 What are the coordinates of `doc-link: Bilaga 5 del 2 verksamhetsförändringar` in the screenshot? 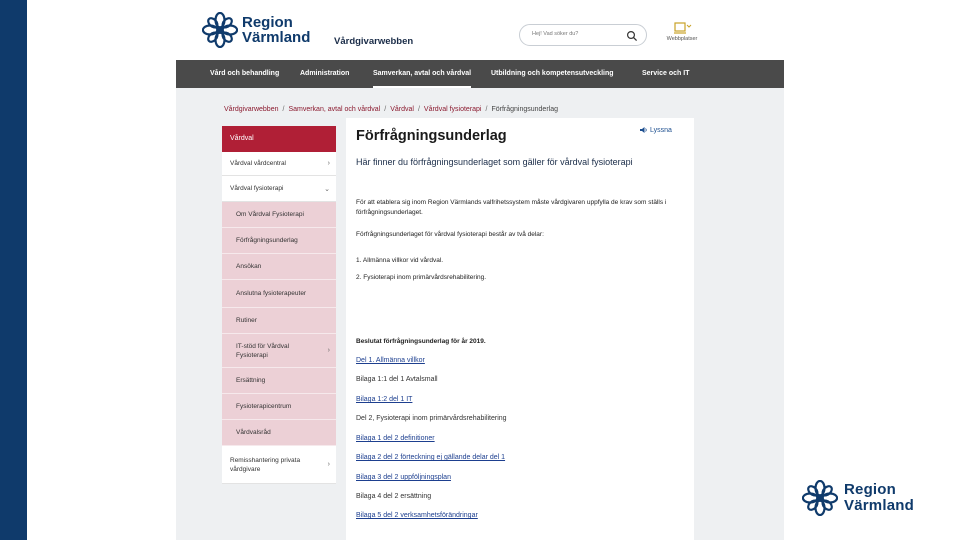 It's located at (417, 515).